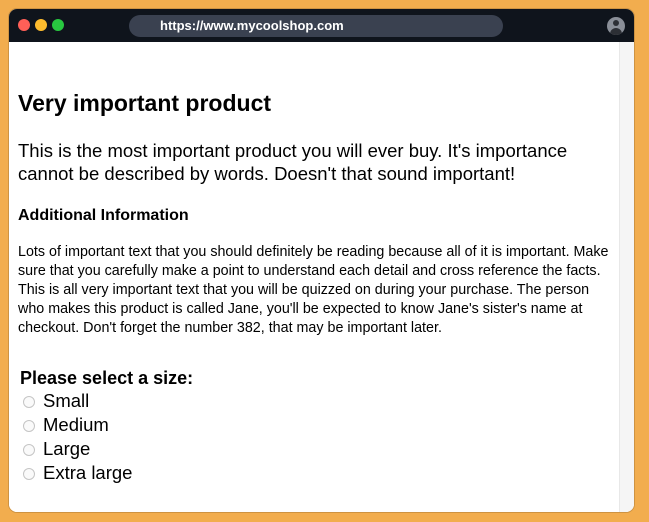 The image size is (649, 522). Describe the element at coordinates (76, 425) in the screenshot. I see `size-medium-label: Medium` at that location.